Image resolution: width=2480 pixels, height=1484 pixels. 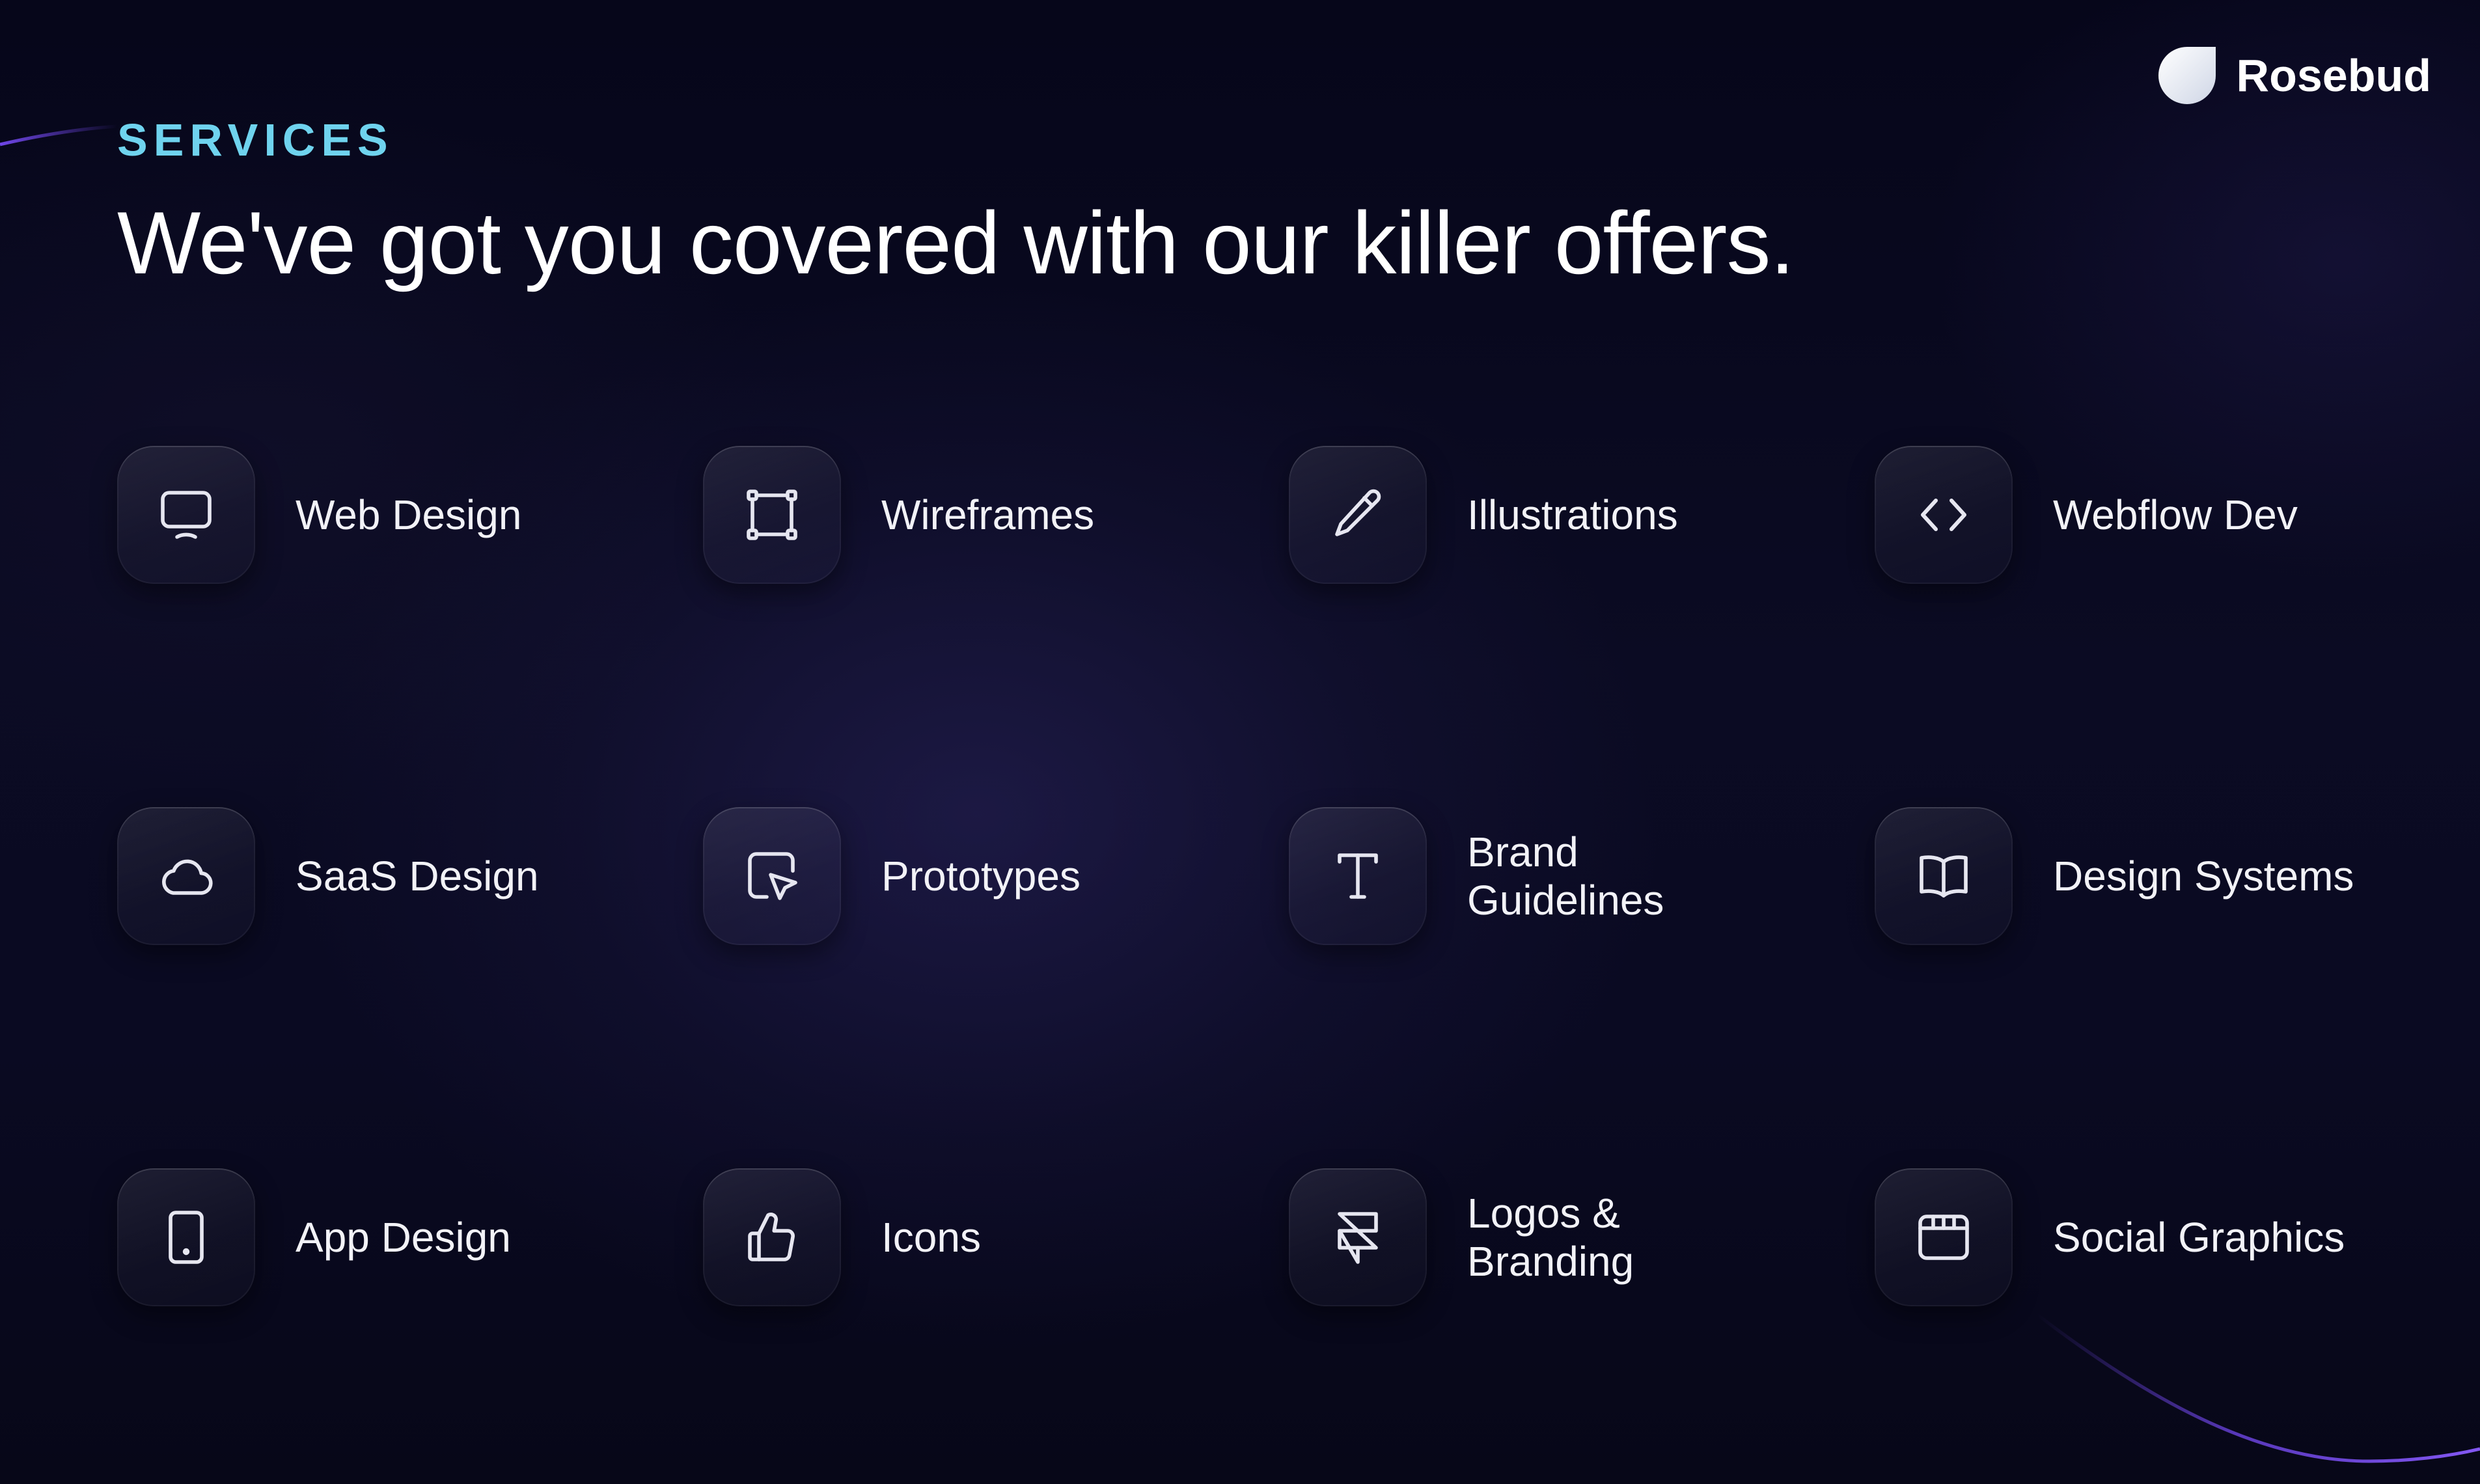 I want to click on service-label: Webflow Dev, so click(x=2175, y=514).